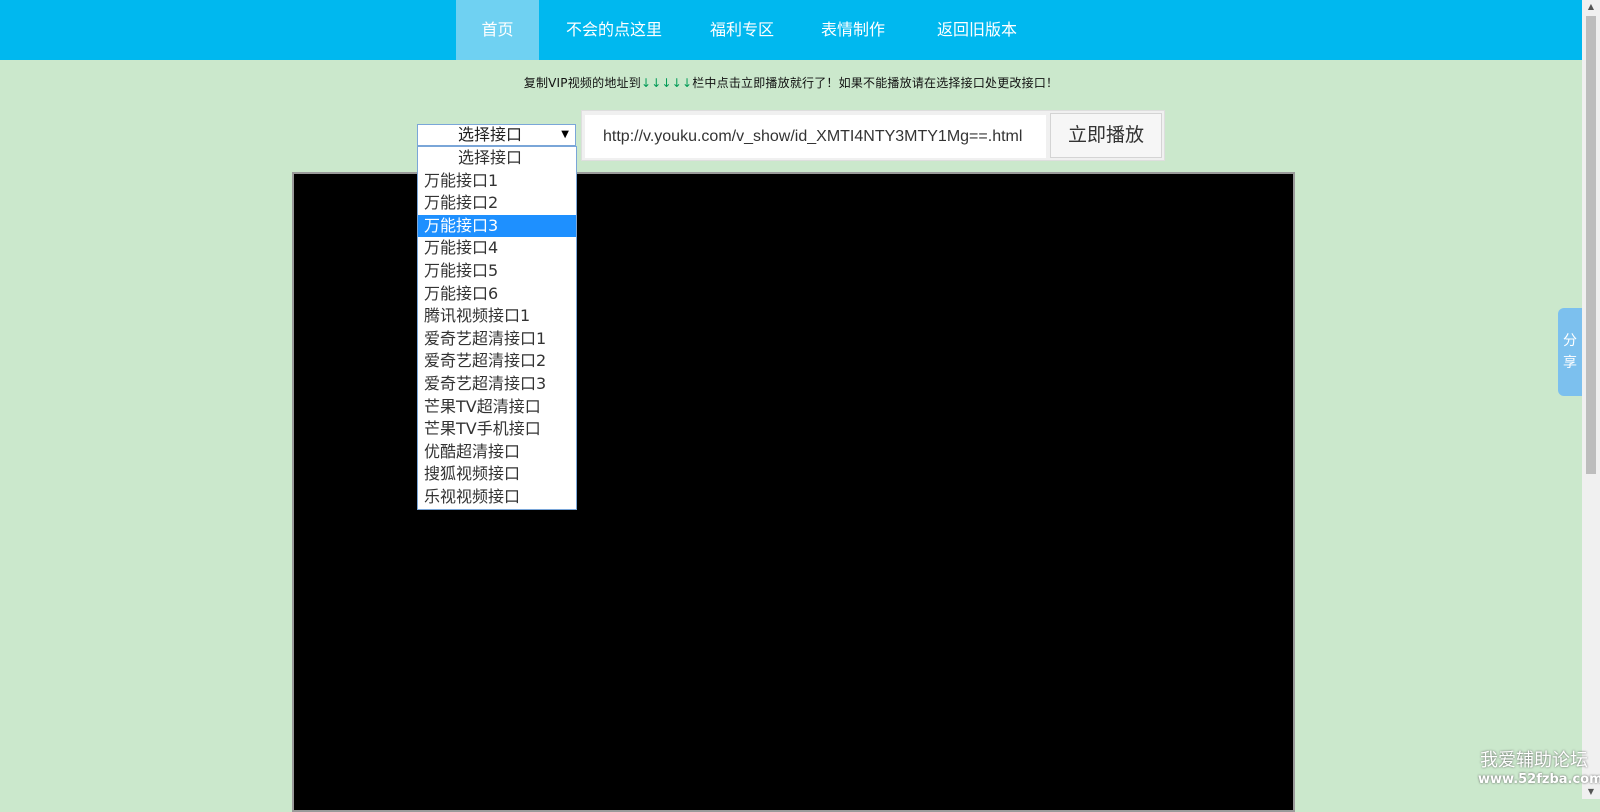 The height and width of the screenshot is (812, 1600). Describe the element at coordinates (497, 474) in the screenshot. I see `dropdown-option: 搜狐视频接口` at that location.